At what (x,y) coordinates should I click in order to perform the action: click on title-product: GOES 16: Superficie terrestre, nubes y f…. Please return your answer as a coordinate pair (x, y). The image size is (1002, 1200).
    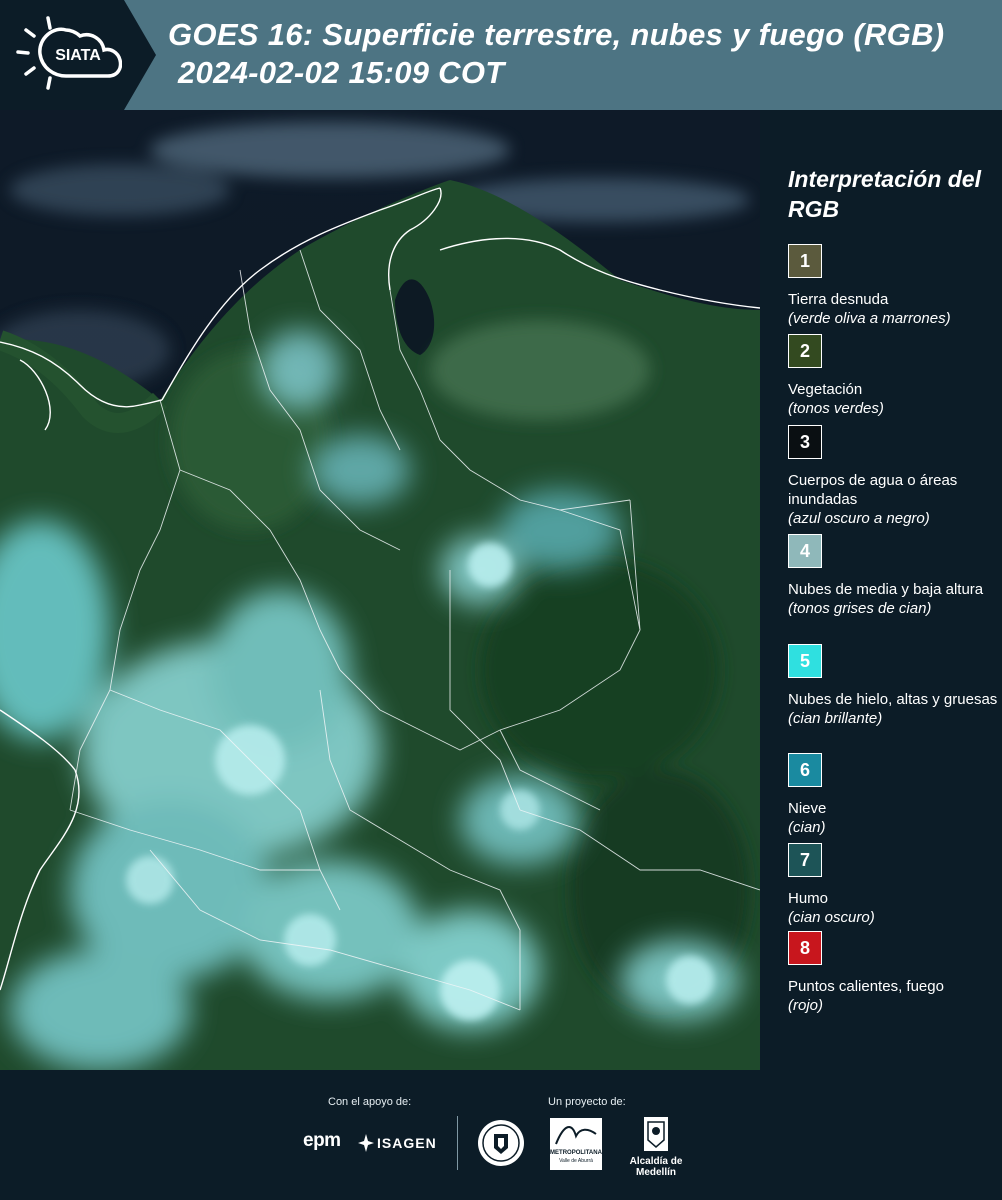
    Looking at the image, I should click on (556, 34).